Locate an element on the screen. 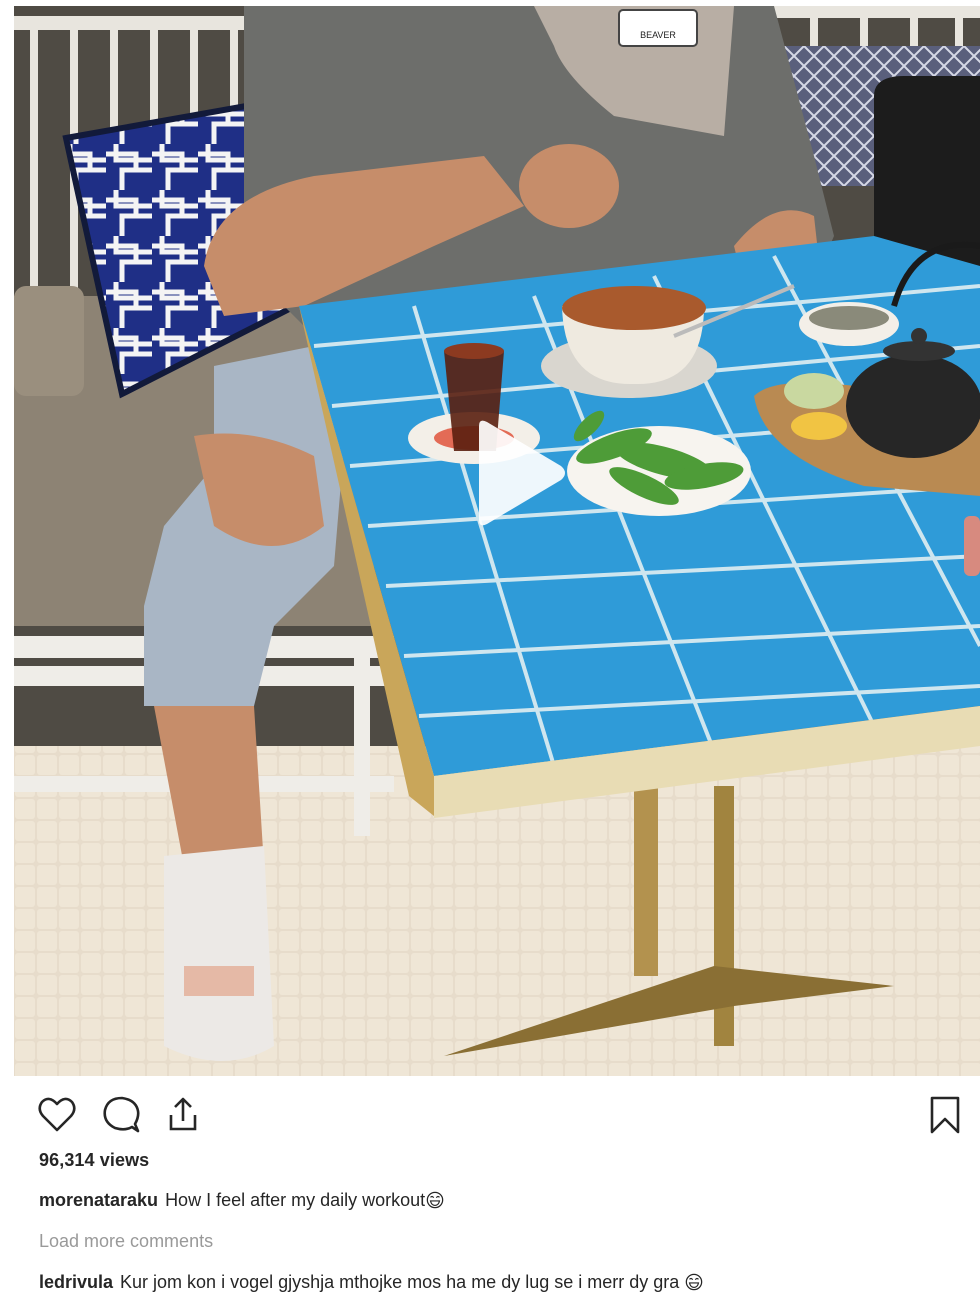 The width and height of the screenshot is (980, 1307). comment-username: ledrivula is located at coordinates (76, 1282).